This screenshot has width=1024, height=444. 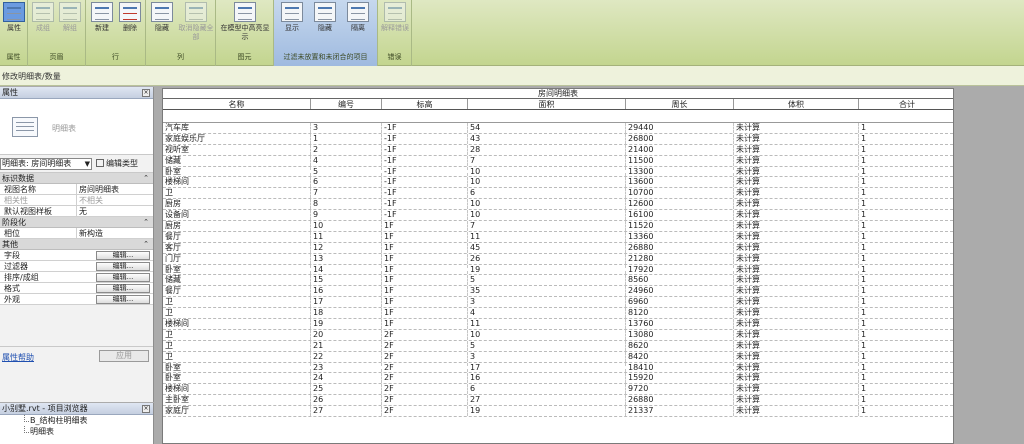 What do you see at coordinates (558, 324) in the screenshot?
I see `table-row: 楼梯间 19 1F 11 13760 未计算 1` at bounding box center [558, 324].